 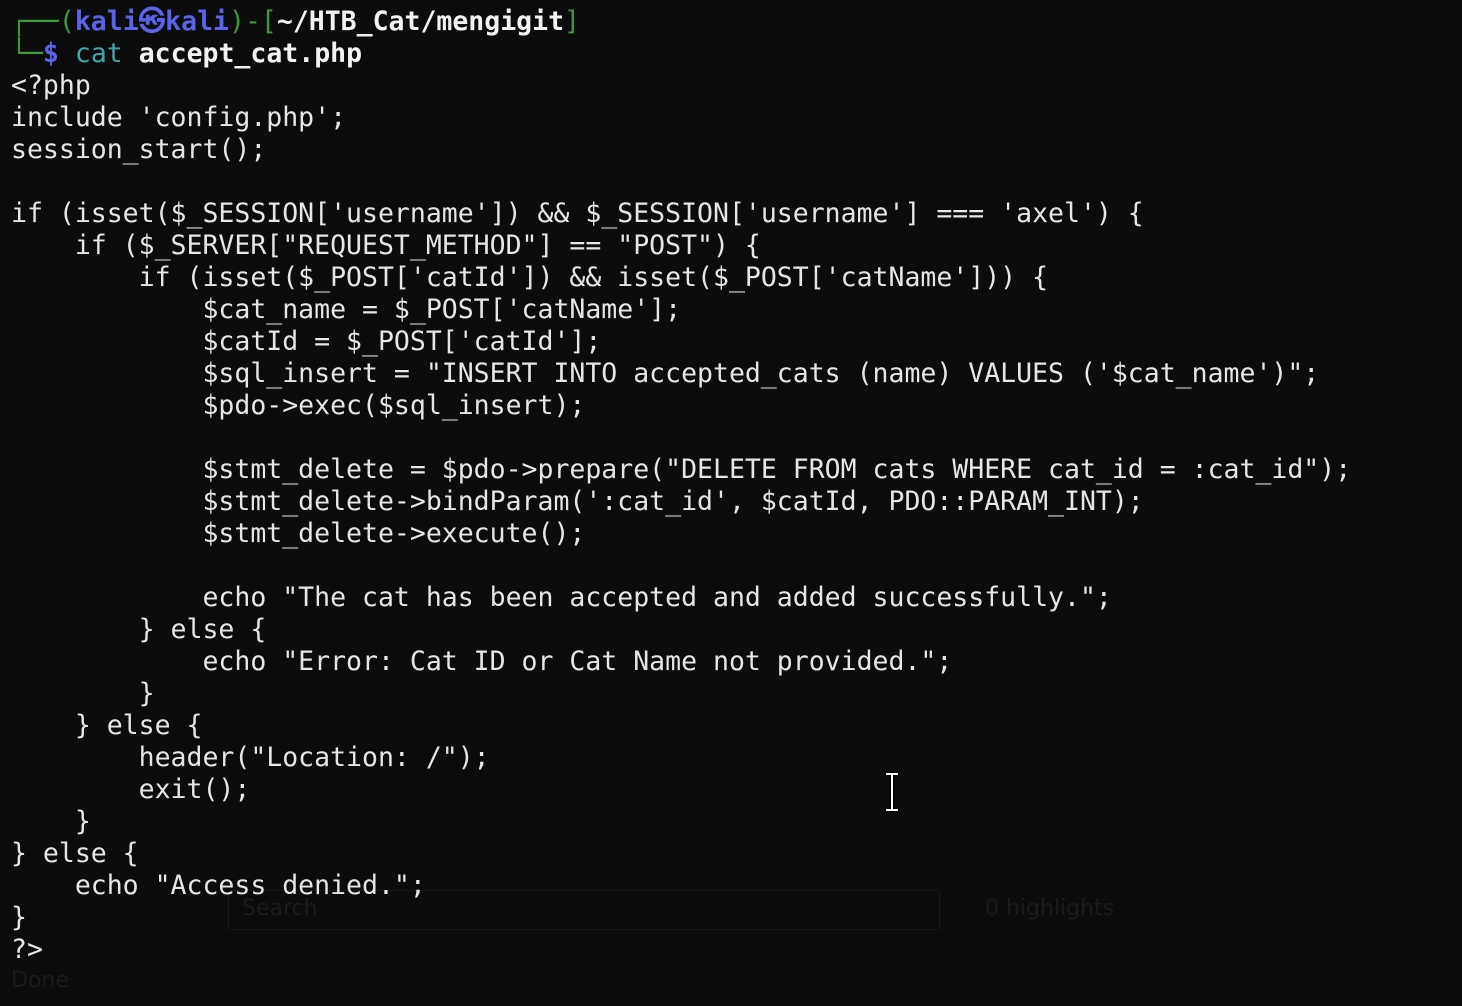 I want to click on code-line: header("Location: /");, so click(x=250, y=757).